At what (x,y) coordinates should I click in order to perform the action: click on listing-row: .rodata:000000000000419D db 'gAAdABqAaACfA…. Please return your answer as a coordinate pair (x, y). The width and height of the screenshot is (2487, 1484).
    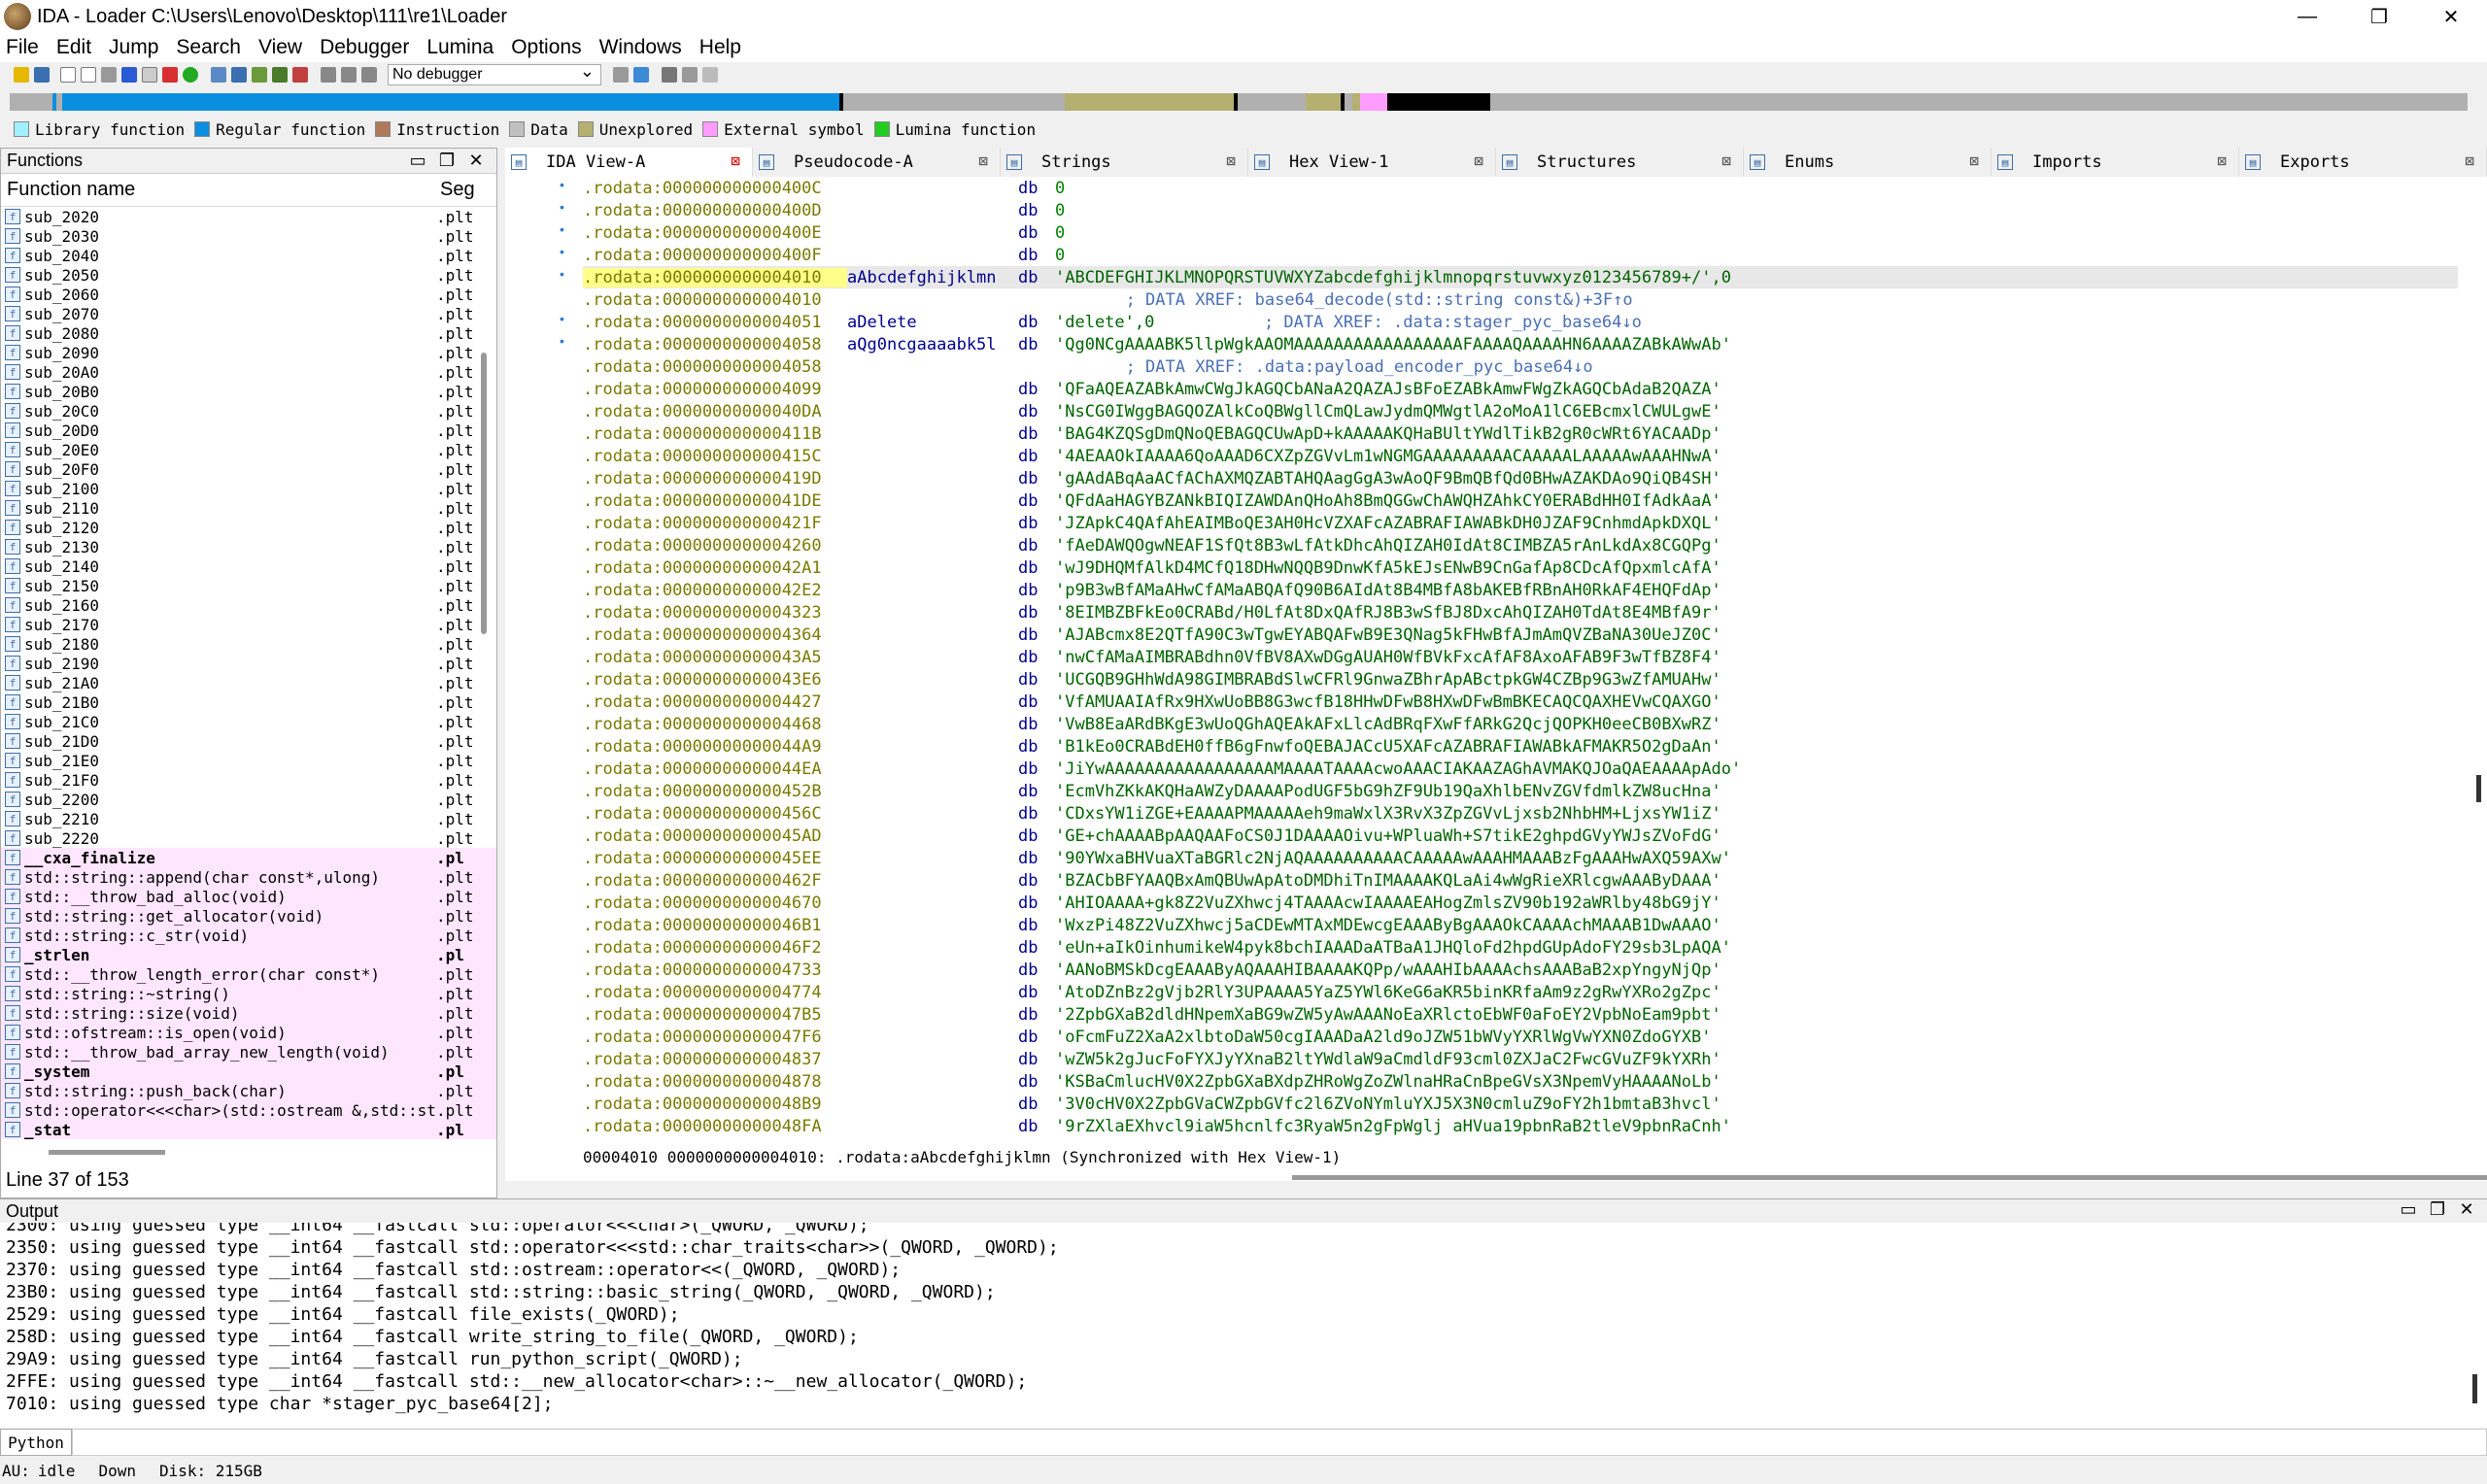
    Looking at the image, I should click on (1520, 478).